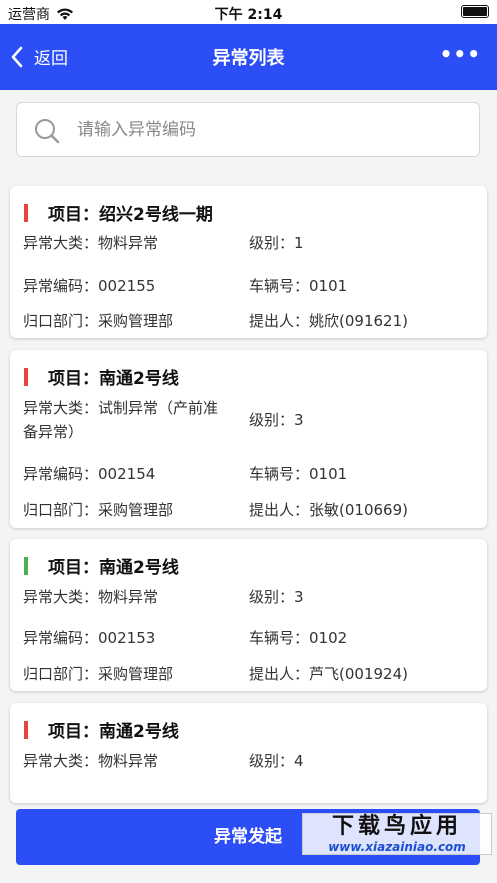 This screenshot has height=883, width=497. Describe the element at coordinates (248, 753) in the screenshot. I see `exception-card: 项目：南通2号线 异常大类：物料异常 级别：4` at that location.